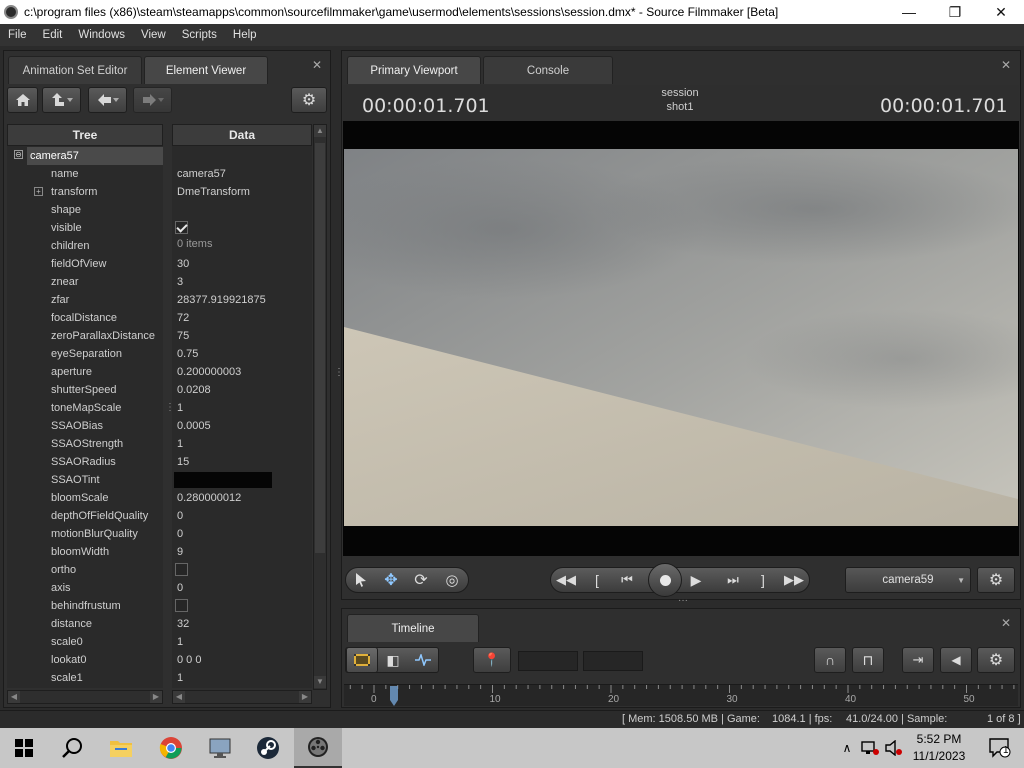 The height and width of the screenshot is (768, 1024). I want to click on menu-windows: Windows, so click(101, 35).